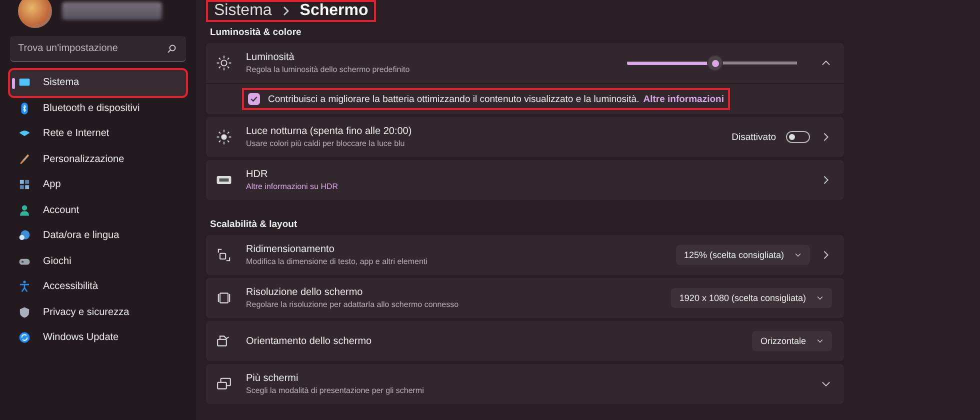 The image size is (980, 420). I want to click on checkbox, so click(254, 99).